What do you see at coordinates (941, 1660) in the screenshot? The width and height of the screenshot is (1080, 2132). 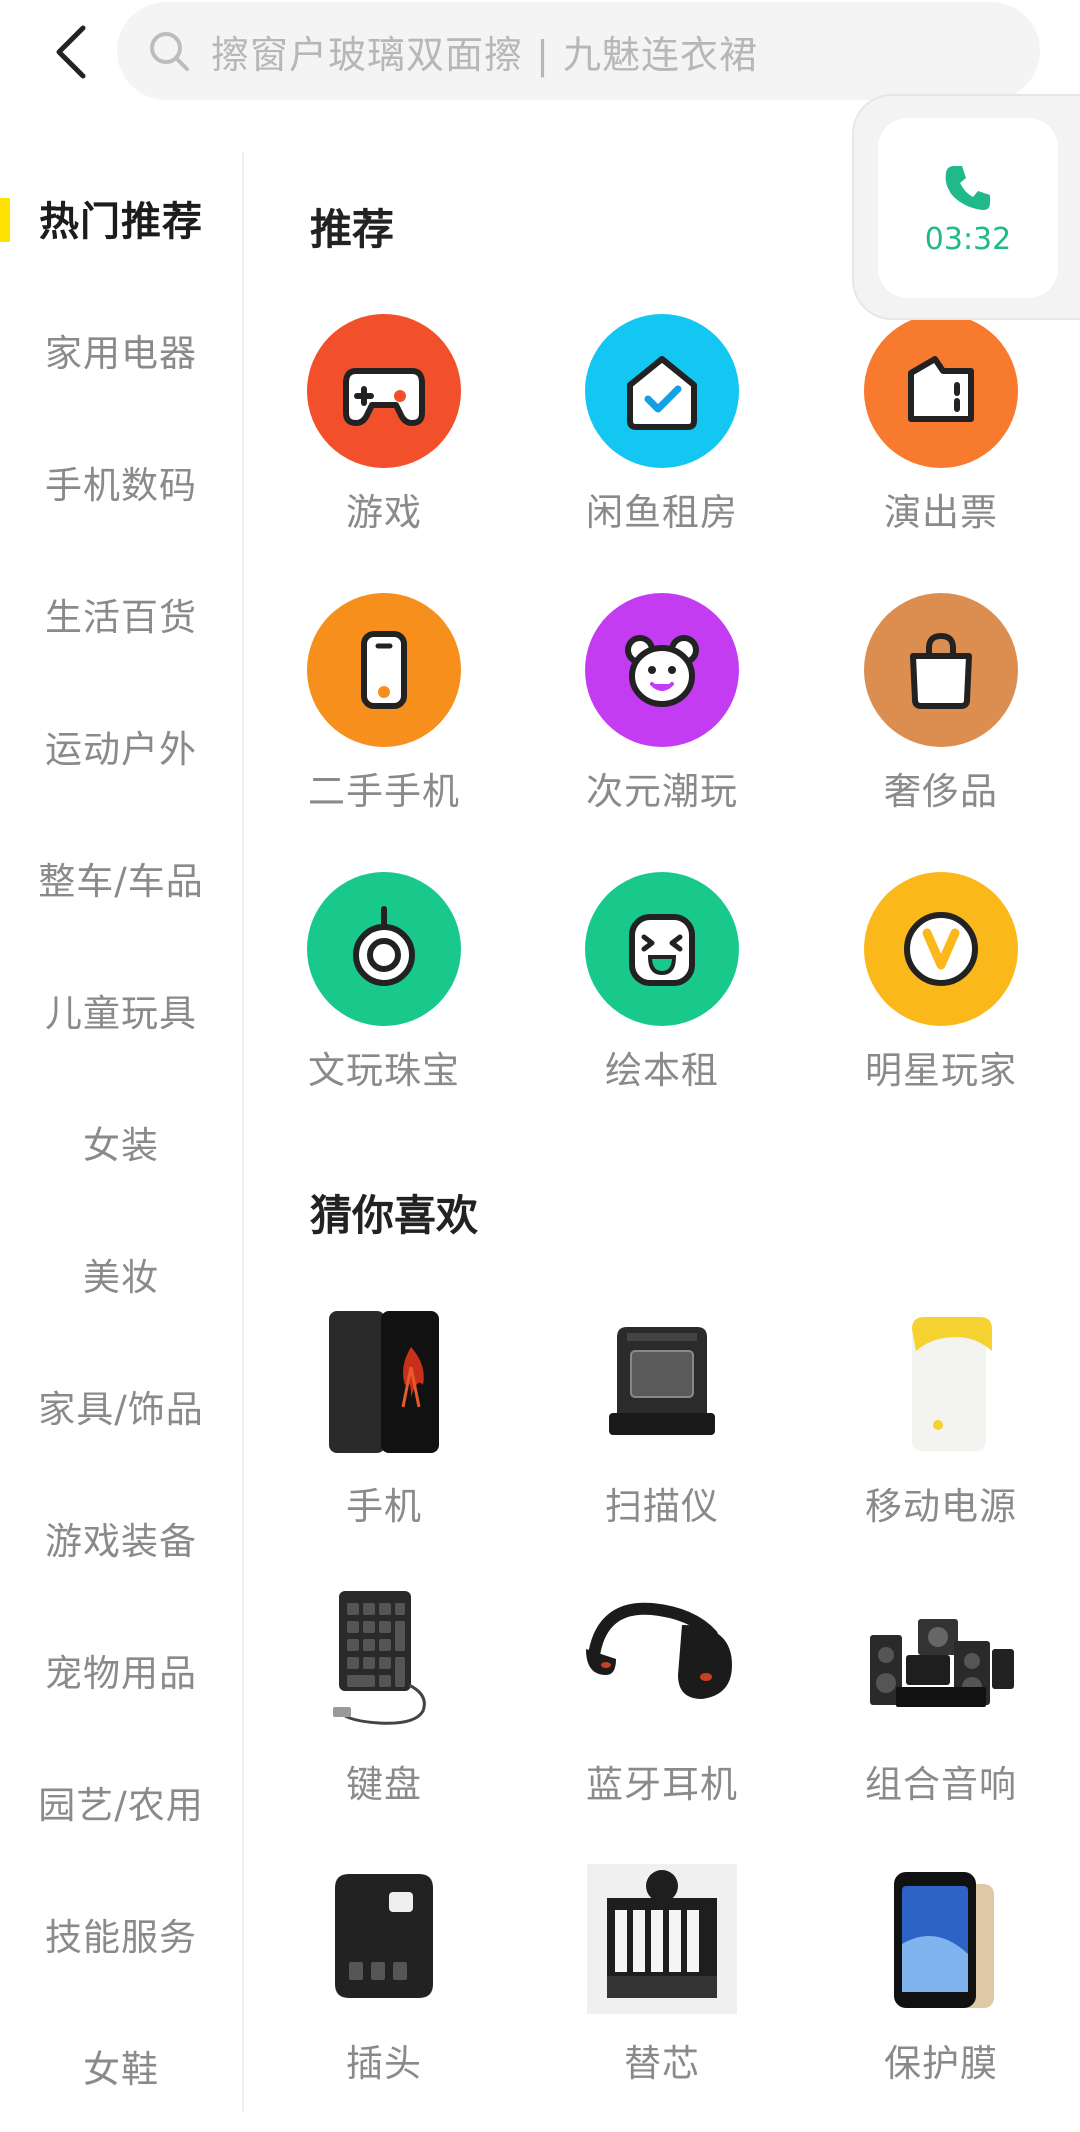 I see `speakers-product-icon` at bounding box center [941, 1660].